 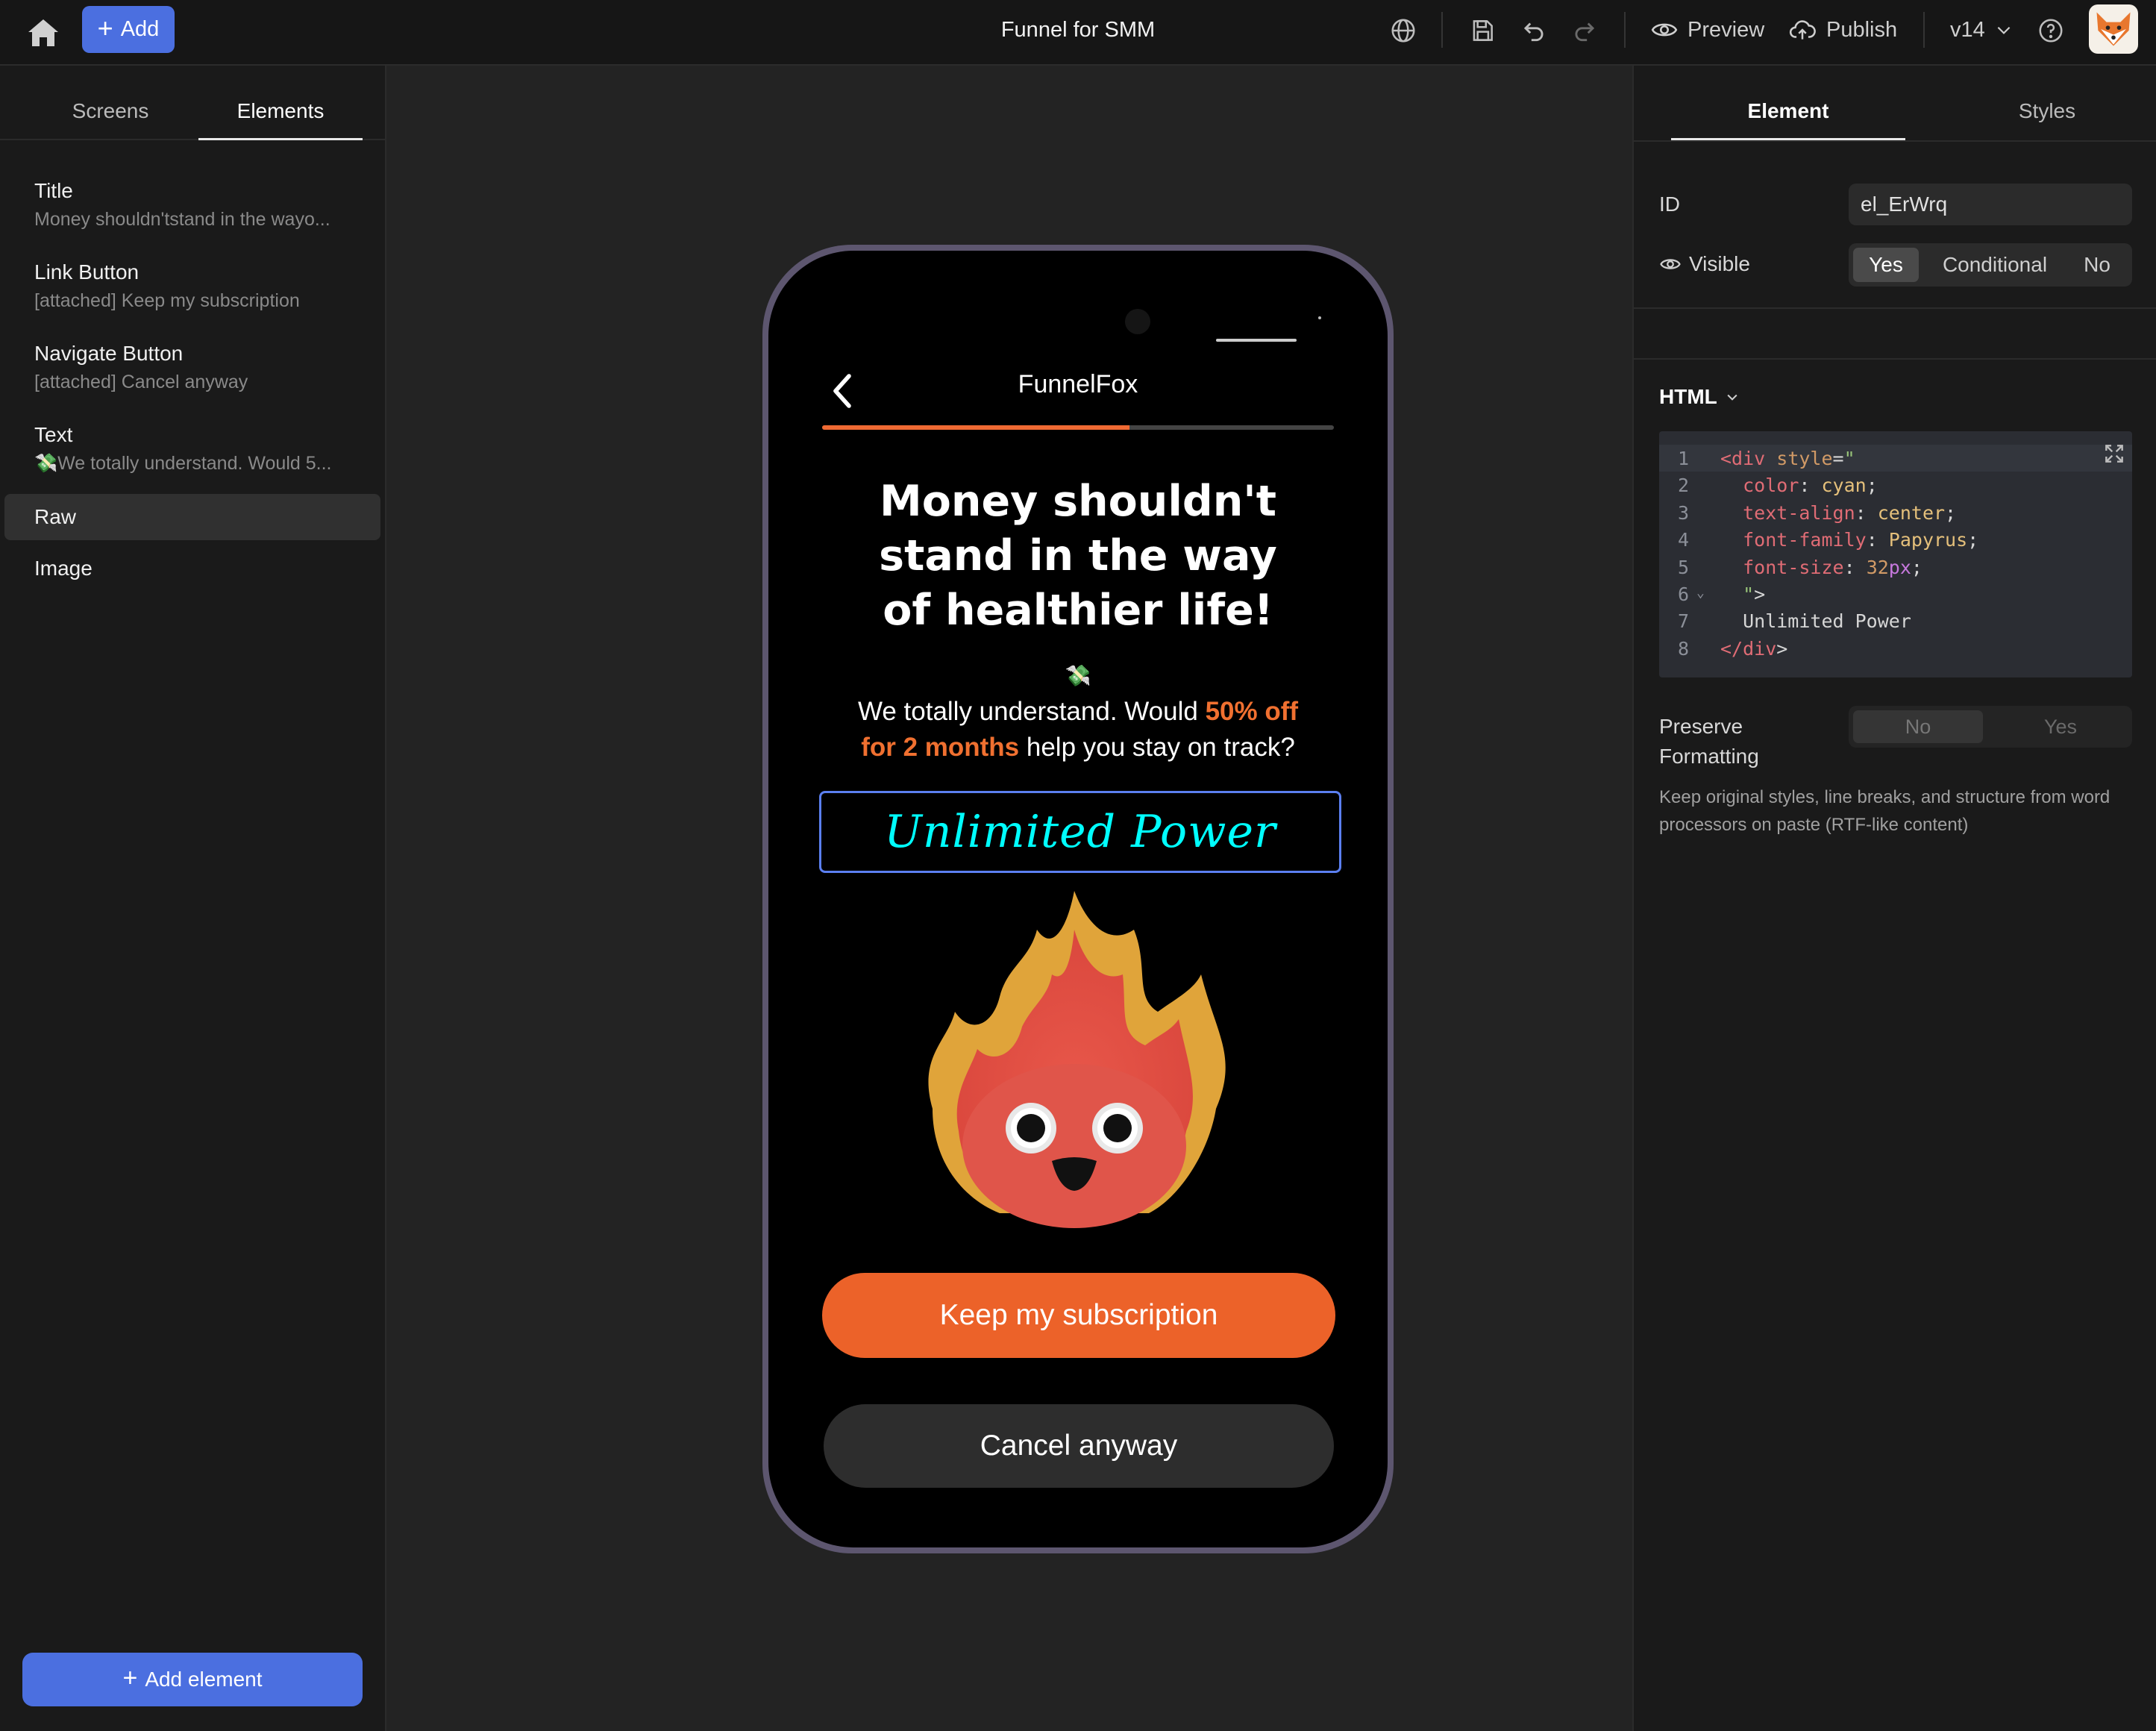 What do you see at coordinates (1683, 649) in the screenshot?
I see `line-number: 8` at bounding box center [1683, 649].